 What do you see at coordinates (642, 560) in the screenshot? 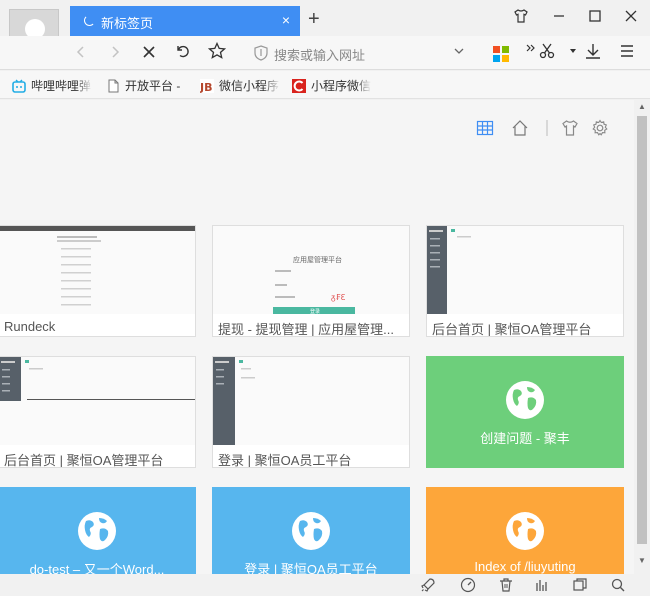
I see `scroll-down-arrow-icon: ▼` at bounding box center [642, 560].